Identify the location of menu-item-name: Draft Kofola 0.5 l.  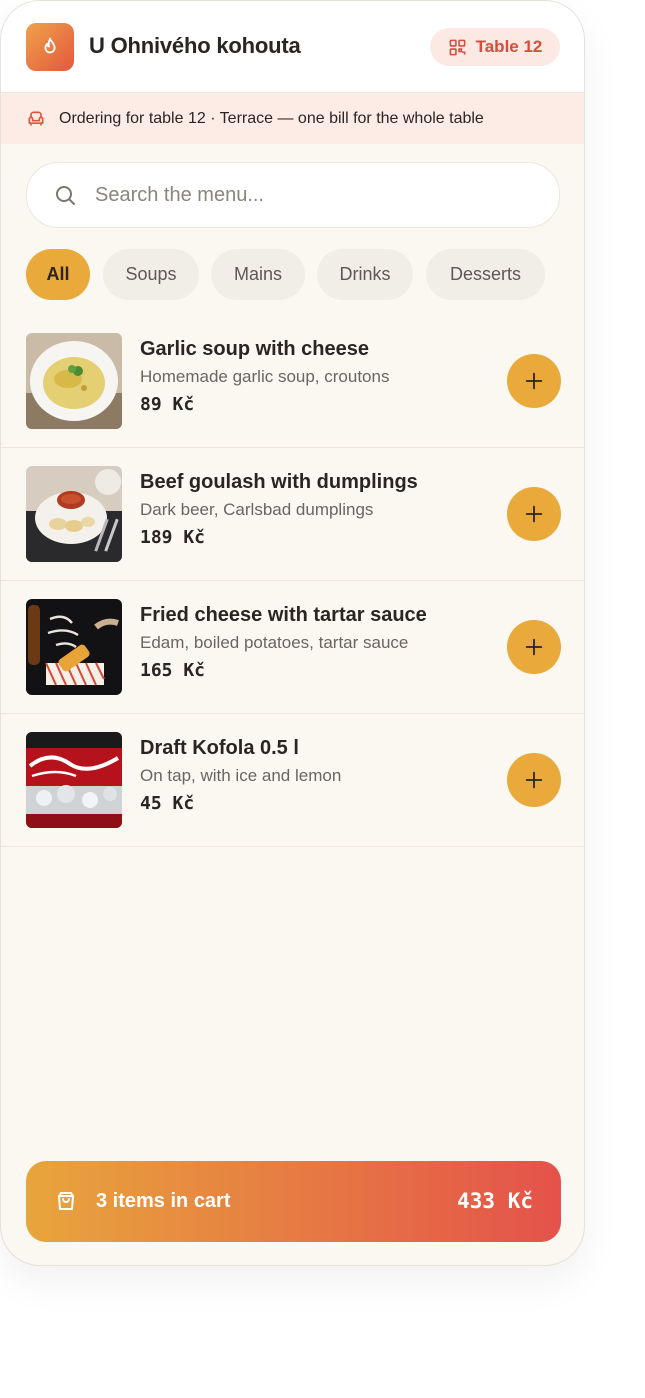
(219, 748).